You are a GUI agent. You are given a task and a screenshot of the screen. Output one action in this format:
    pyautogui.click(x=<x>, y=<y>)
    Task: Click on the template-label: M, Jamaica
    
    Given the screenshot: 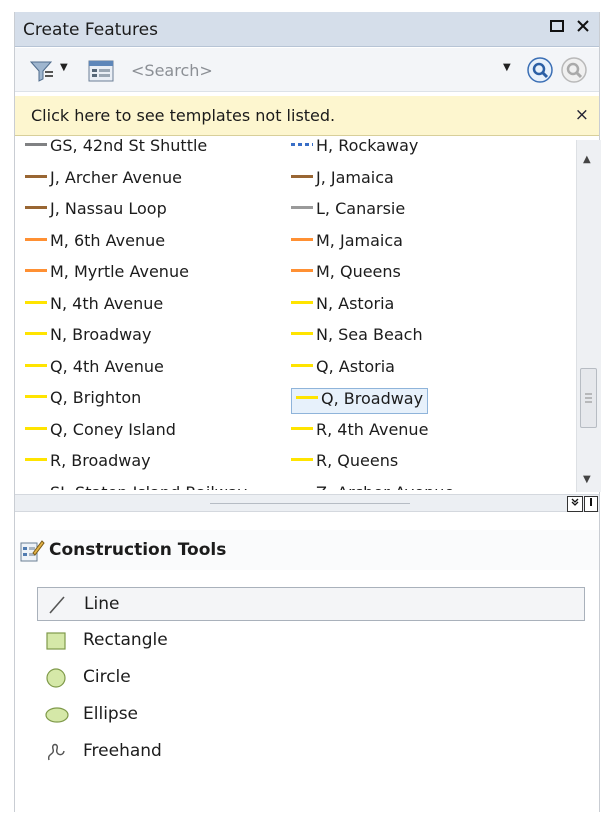 What is the action you would take?
    pyautogui.click(x=359, y=240)
    